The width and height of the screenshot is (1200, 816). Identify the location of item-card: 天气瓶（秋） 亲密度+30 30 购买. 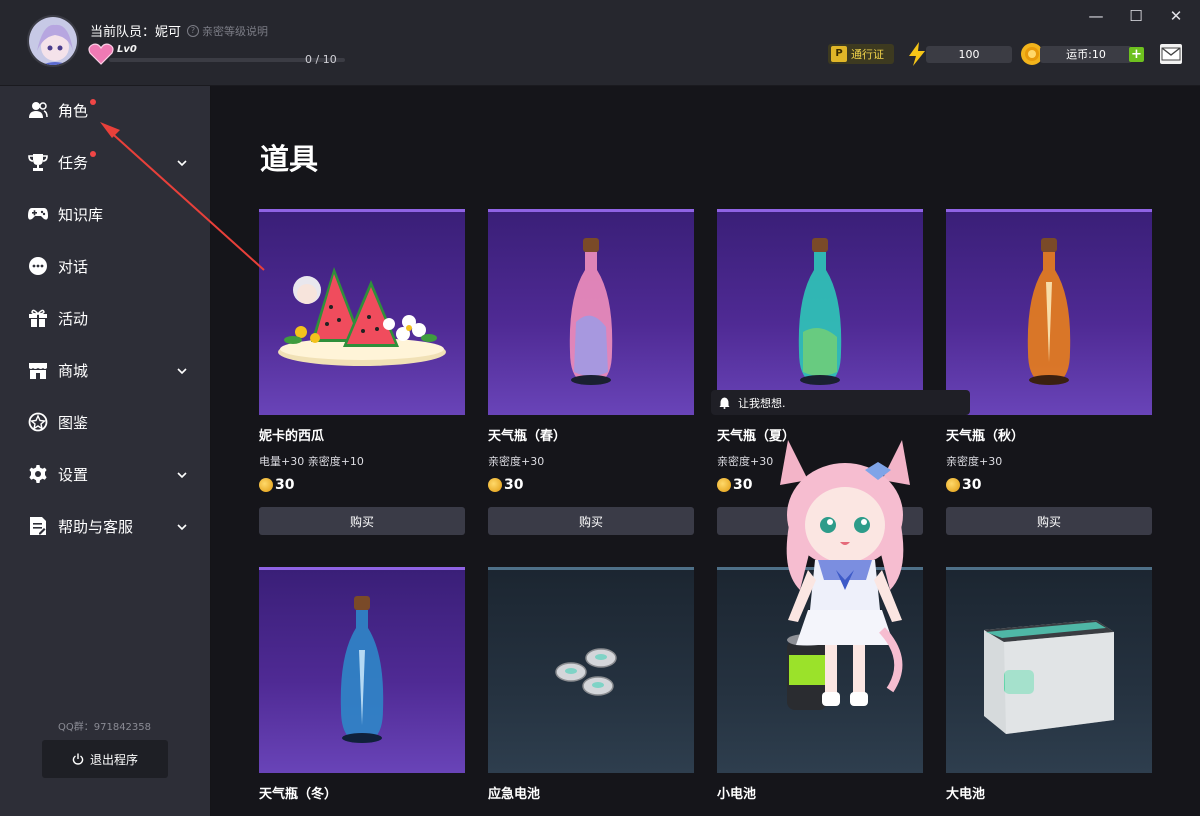
(1049, 372).